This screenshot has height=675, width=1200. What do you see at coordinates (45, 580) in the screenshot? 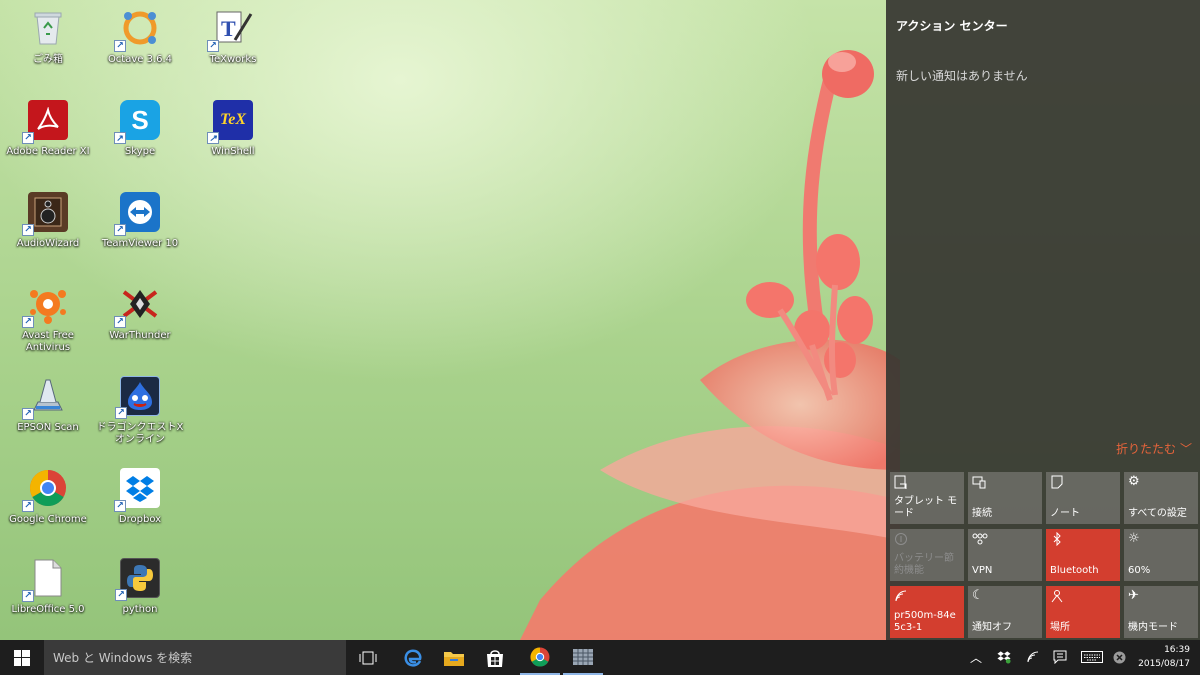
I see `libreoffice-icon: ↗` at bounding box center [45, 580].